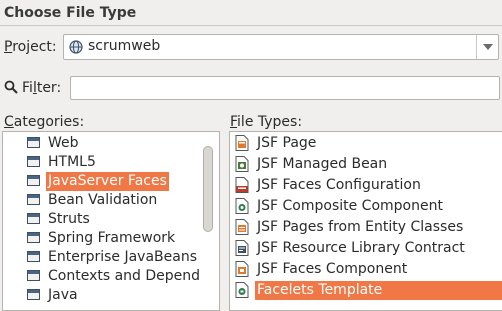 This screenshot has height=311, width=502. Describe the element at coordinates (366, 143) in the screenshot. I see `file-type-item-jsf-page: JSF Page` at that location.